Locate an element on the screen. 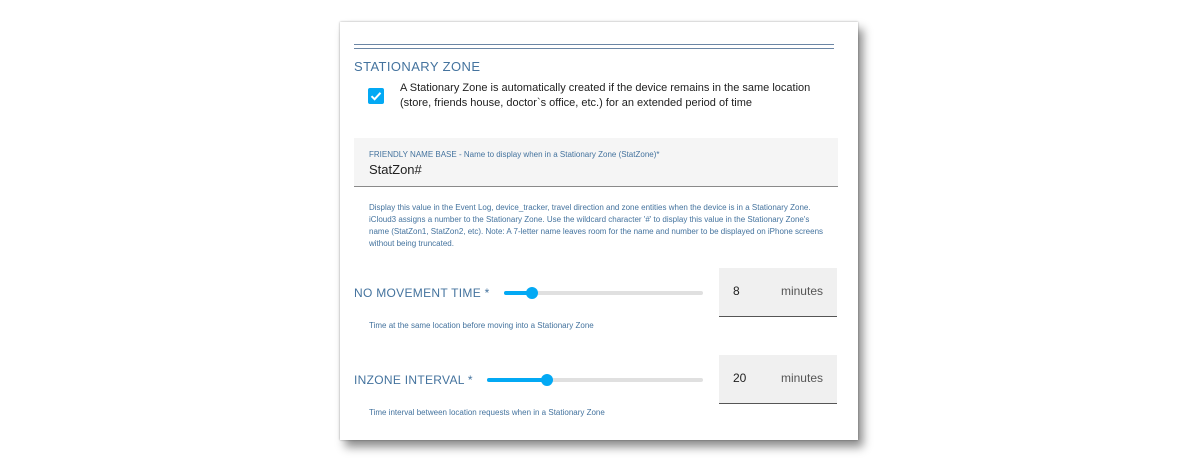 This screenshot has height=469, width=1200. no-movement-label: NO MOVEMENT TIME * is located at coordinates (422, 293).